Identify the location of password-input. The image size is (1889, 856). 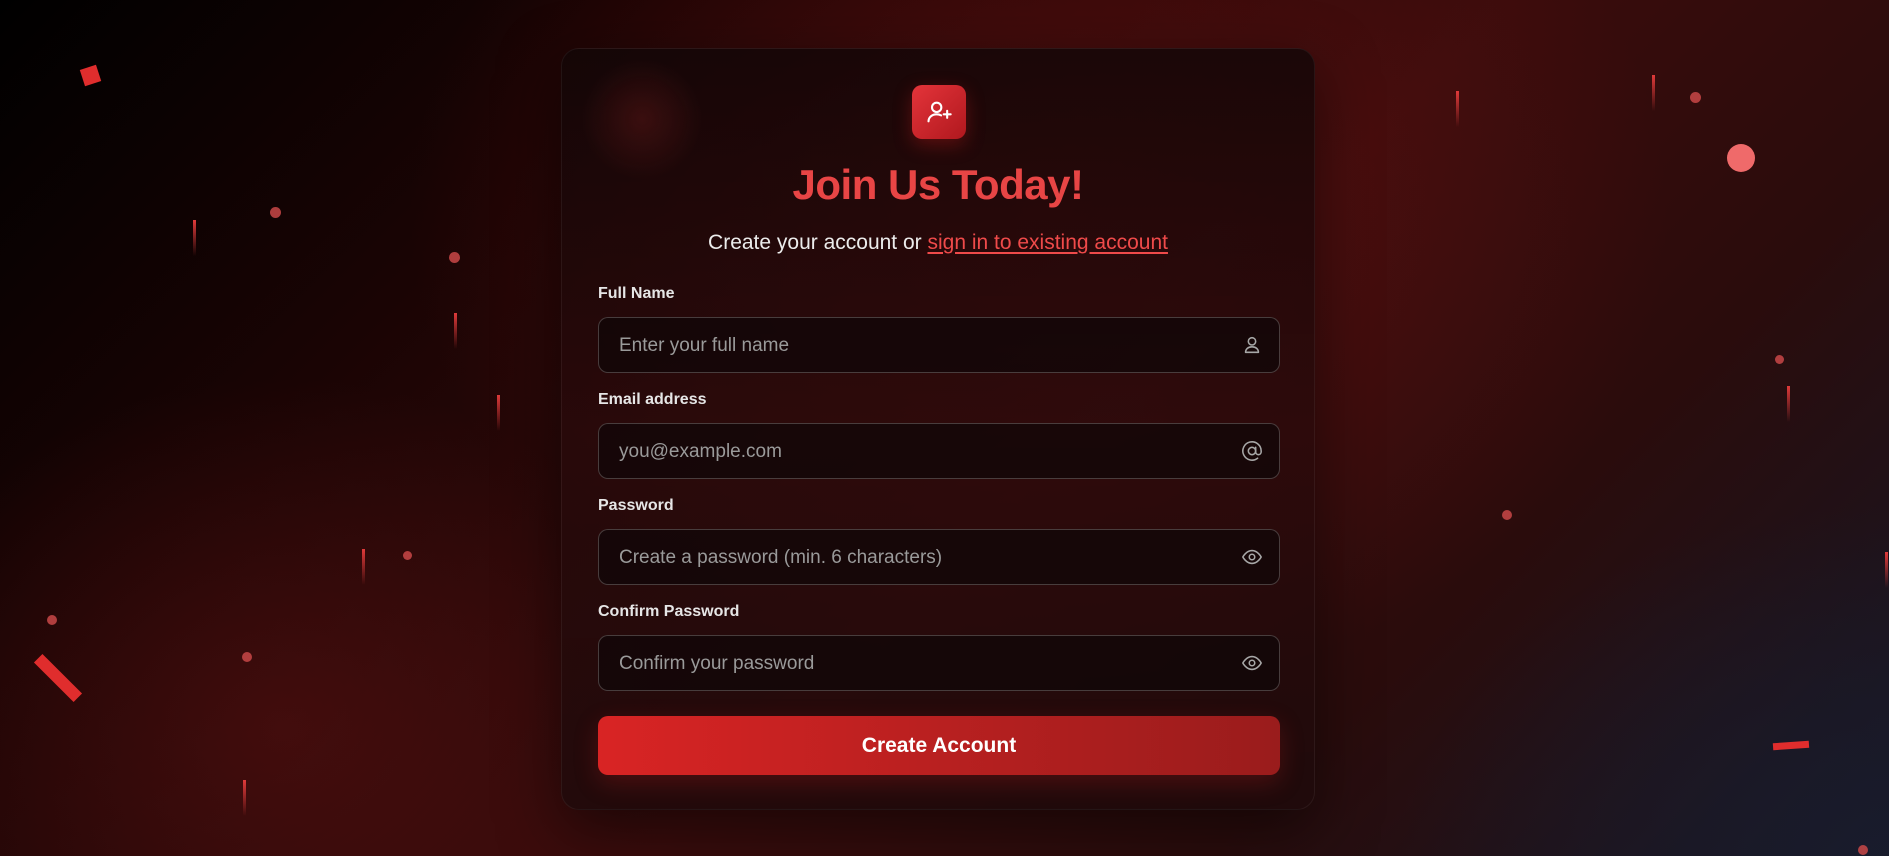
(919, 558).